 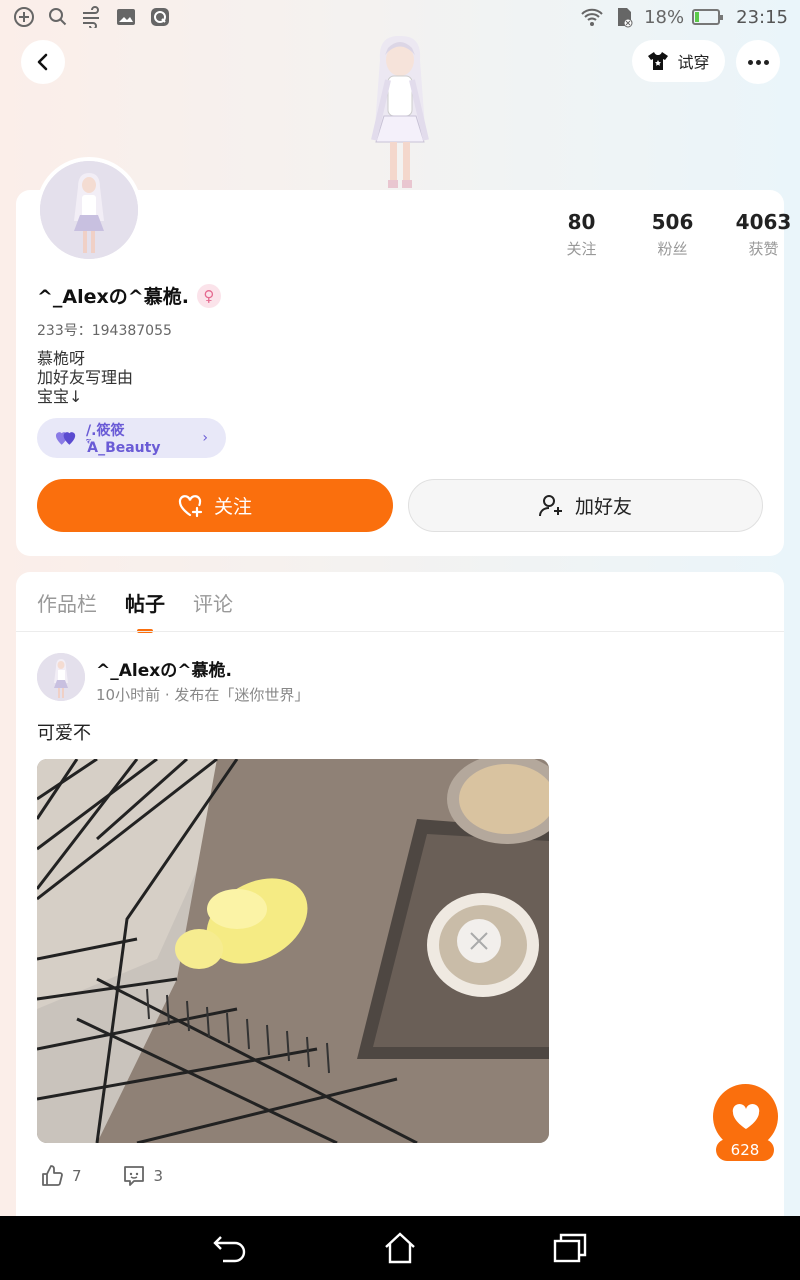 I want to click on bio-line: 慕桅呀, so click(x=61, y=358).